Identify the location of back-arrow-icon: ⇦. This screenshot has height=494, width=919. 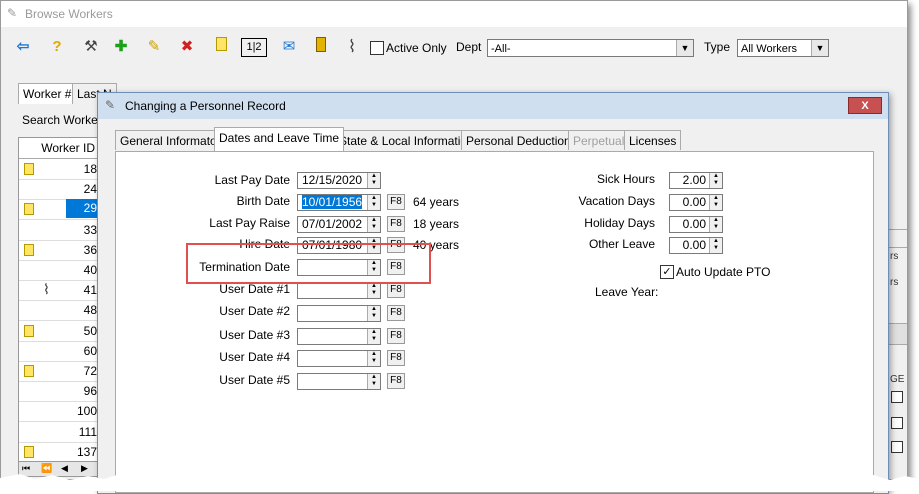
(23, 47).